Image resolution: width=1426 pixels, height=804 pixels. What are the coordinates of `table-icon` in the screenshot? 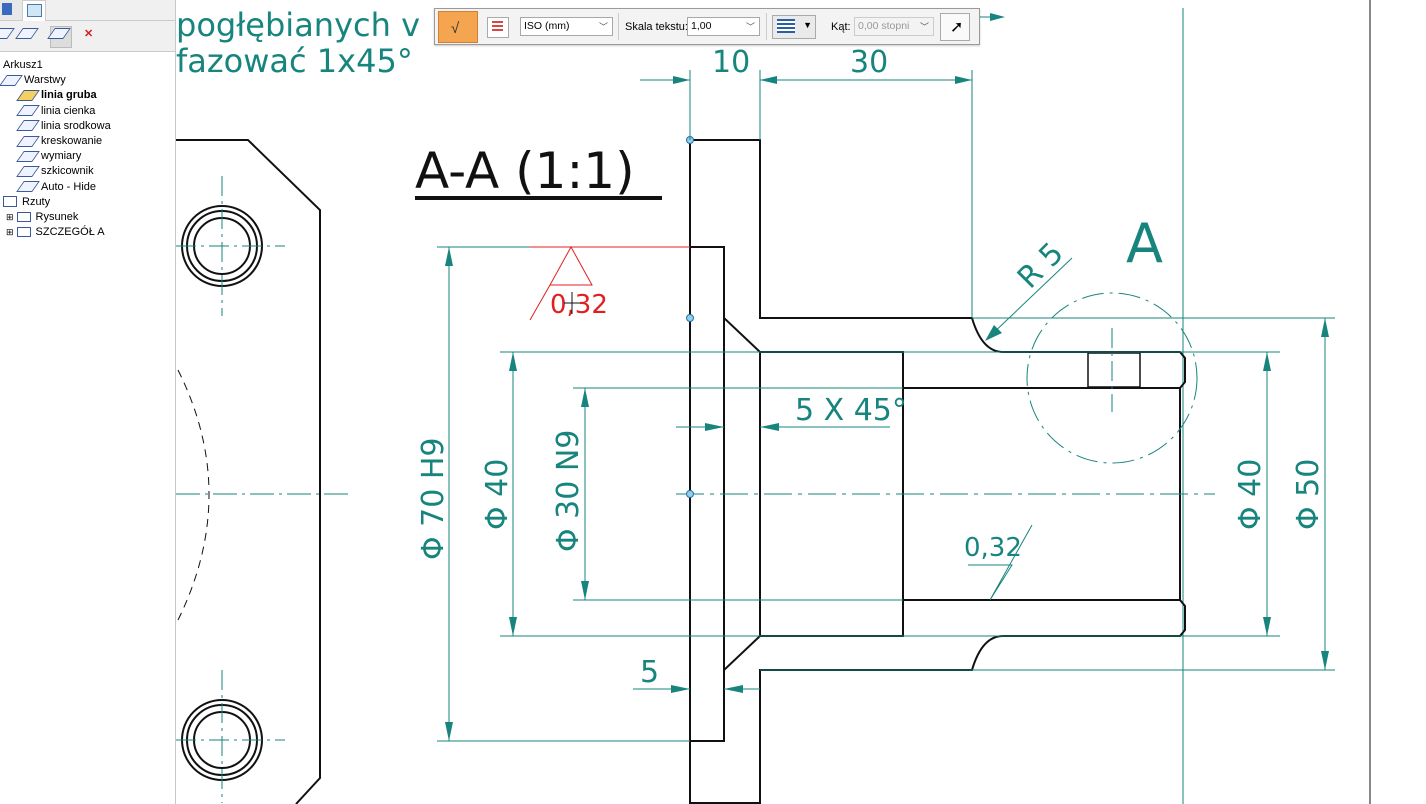 It's located at (497, 27).